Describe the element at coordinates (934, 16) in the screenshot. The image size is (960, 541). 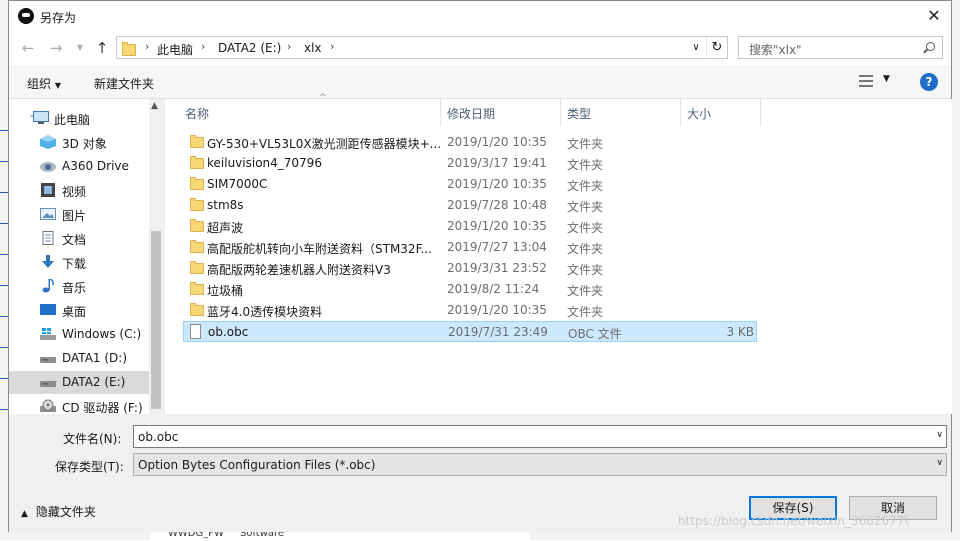
I see `close-button: ✕` at that location.